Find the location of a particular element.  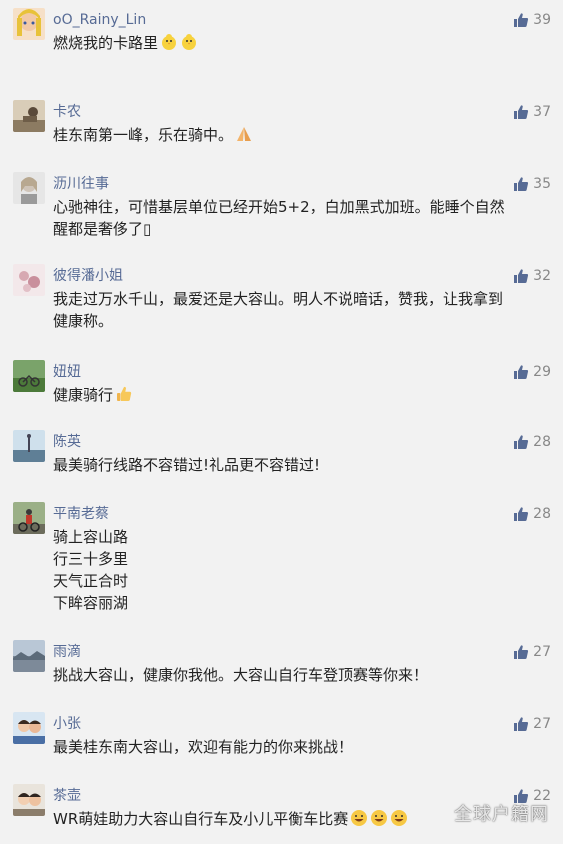

like-button: 32 is located at coordinates (532, 276).